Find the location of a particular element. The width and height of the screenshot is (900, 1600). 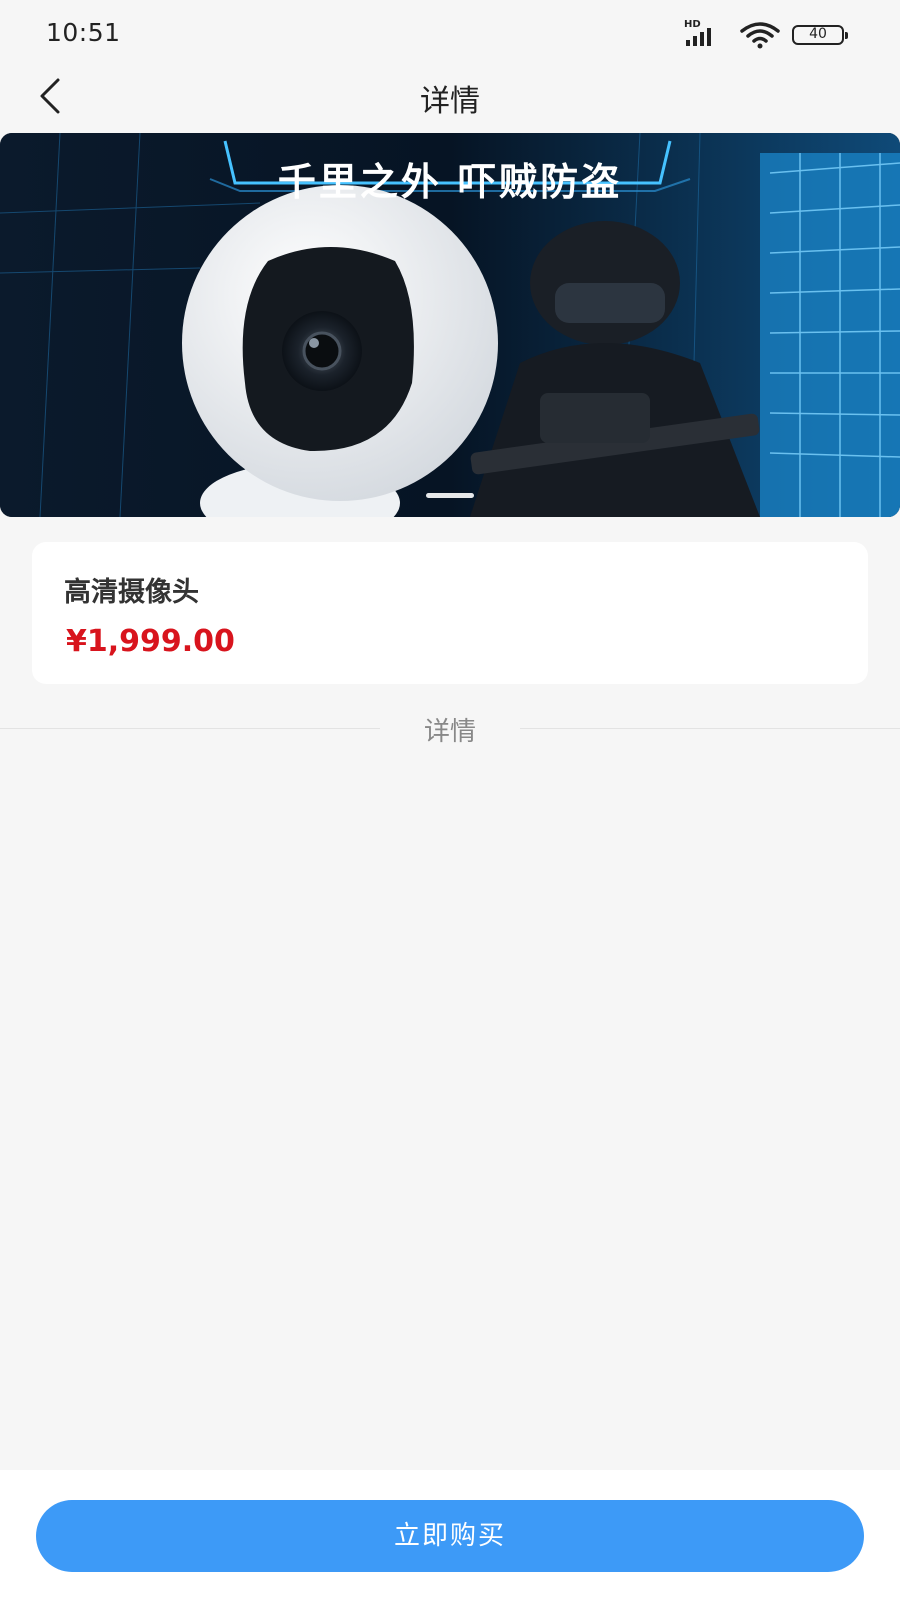

banner-page-indicator is located at coordinates (450, 495).